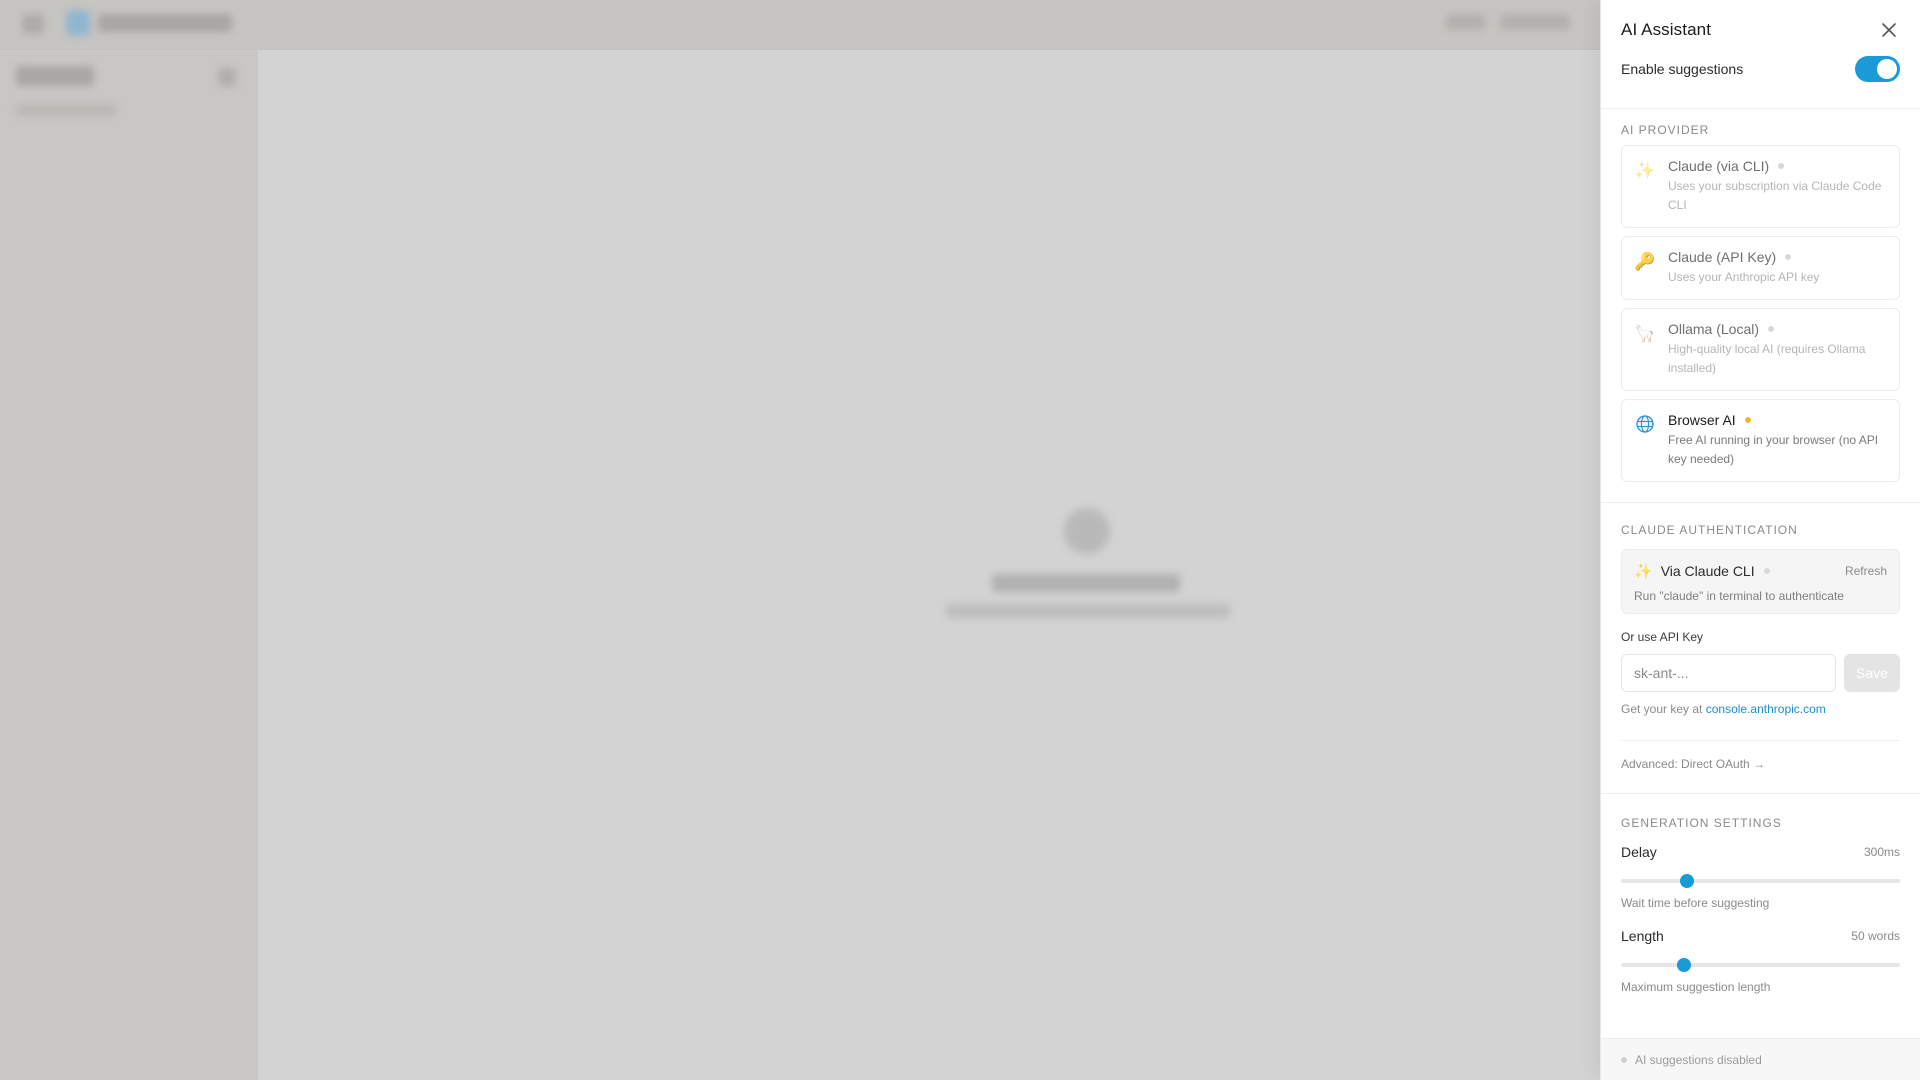 The image size is (1920, 1080). I want to click on provider-name-row: Browser AI, so click(1777, 420).